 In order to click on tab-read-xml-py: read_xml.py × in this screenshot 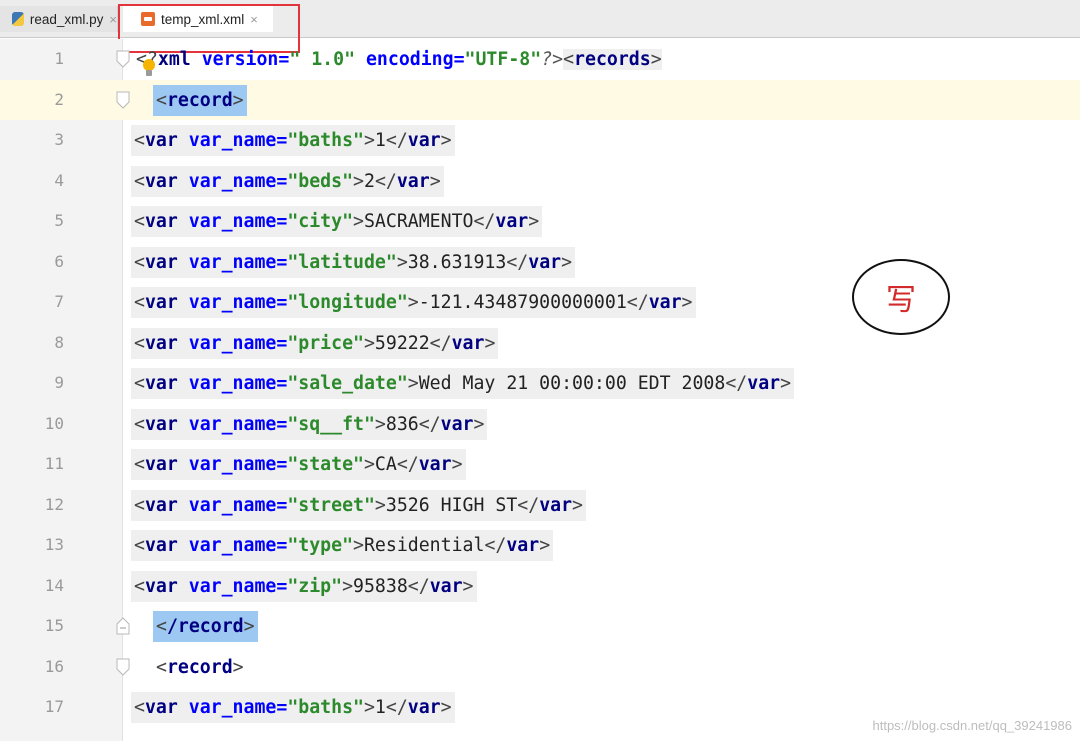, I will do `click(59, 19)`.